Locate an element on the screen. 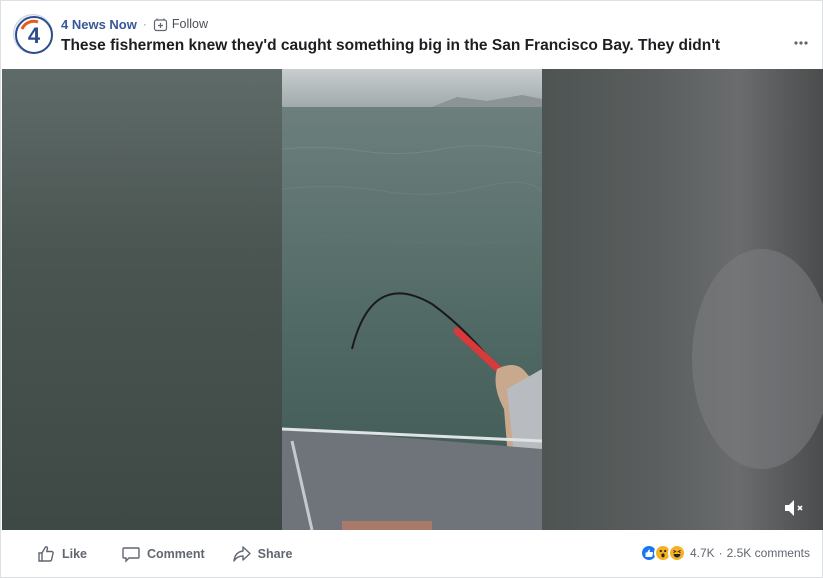 The image size is (823, 578). volume-muted-icon is located at coordinates (794, 508).